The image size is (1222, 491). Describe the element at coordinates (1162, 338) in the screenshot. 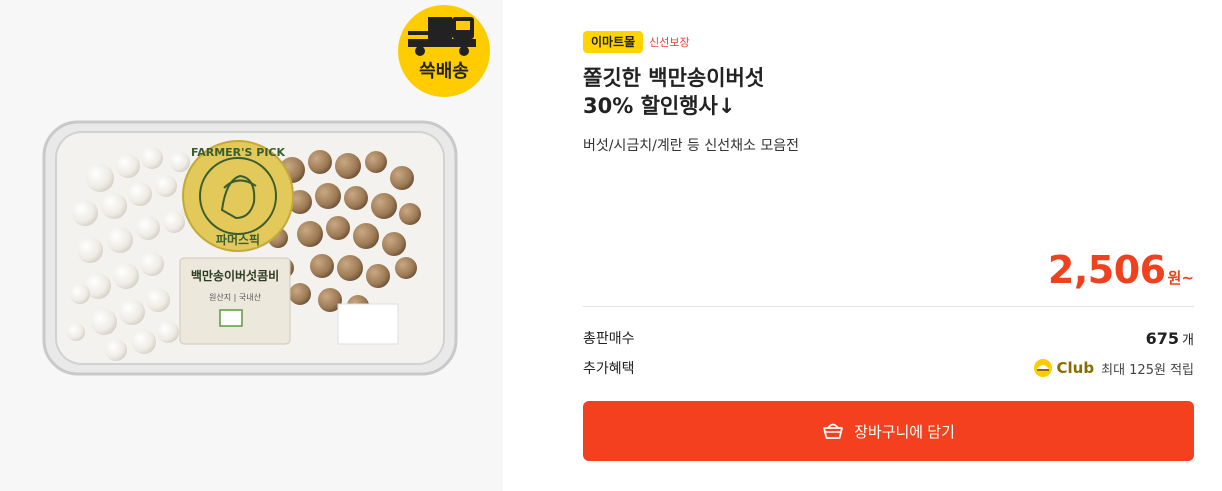

I see `sales-count: 675` at that location.